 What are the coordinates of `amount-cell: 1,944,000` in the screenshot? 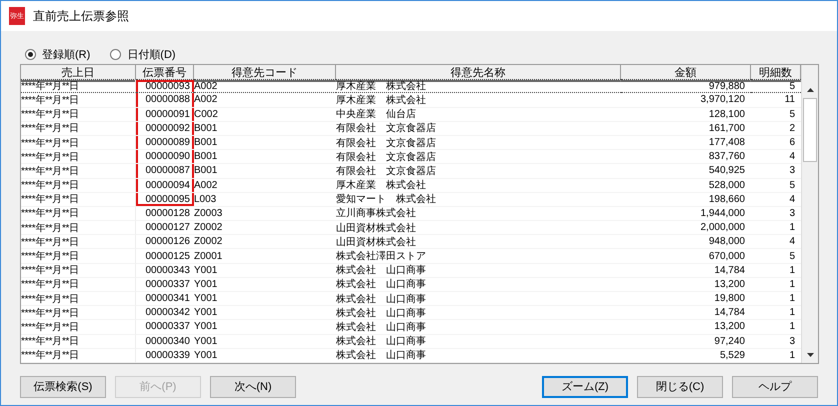 It's located at (686, 214).